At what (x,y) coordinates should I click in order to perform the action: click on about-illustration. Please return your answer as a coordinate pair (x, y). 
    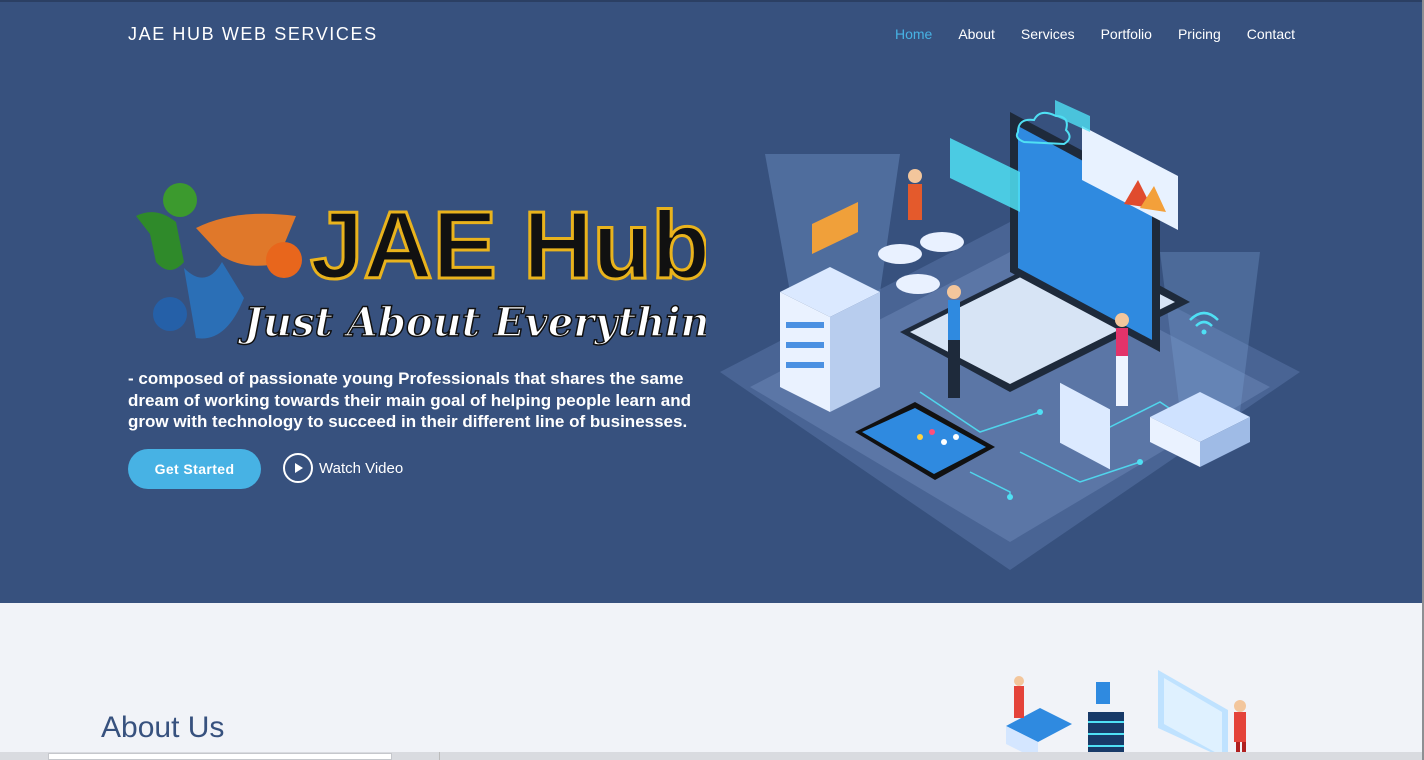
    Looking at the image, I should click on (1126, 715).